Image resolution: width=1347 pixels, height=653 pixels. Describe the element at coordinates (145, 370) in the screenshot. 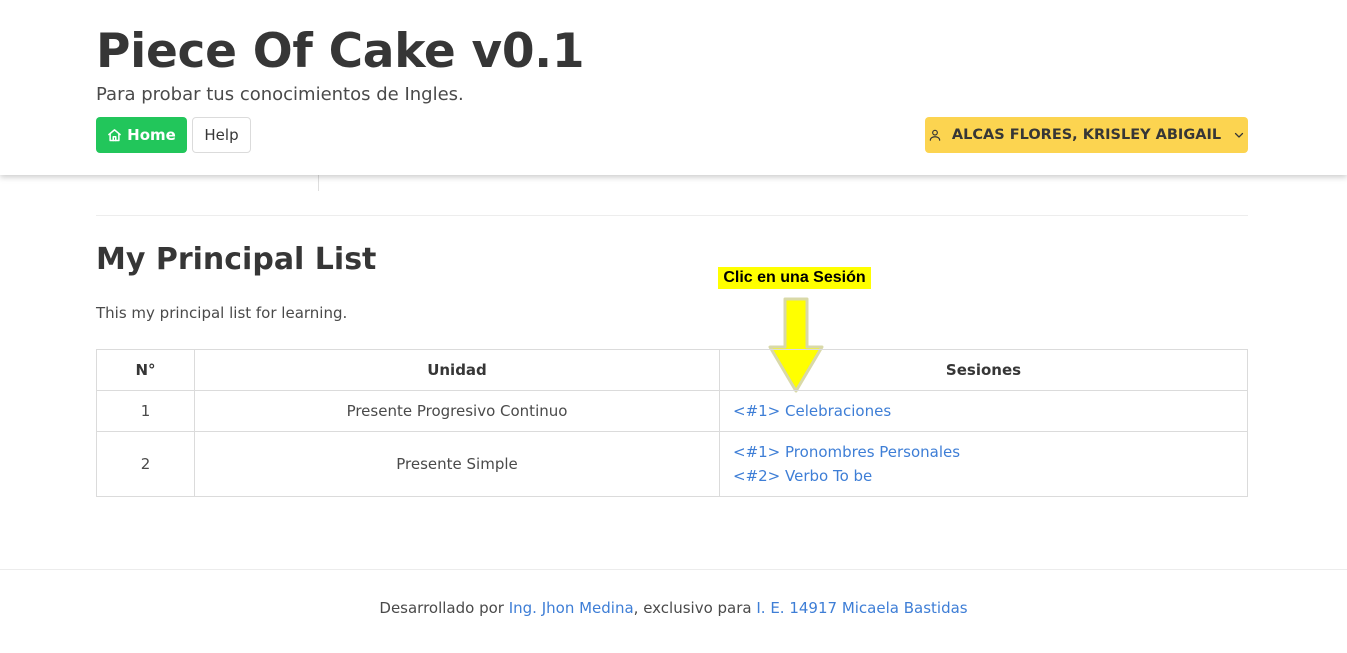

I see `column-header-number: N°` at that location.